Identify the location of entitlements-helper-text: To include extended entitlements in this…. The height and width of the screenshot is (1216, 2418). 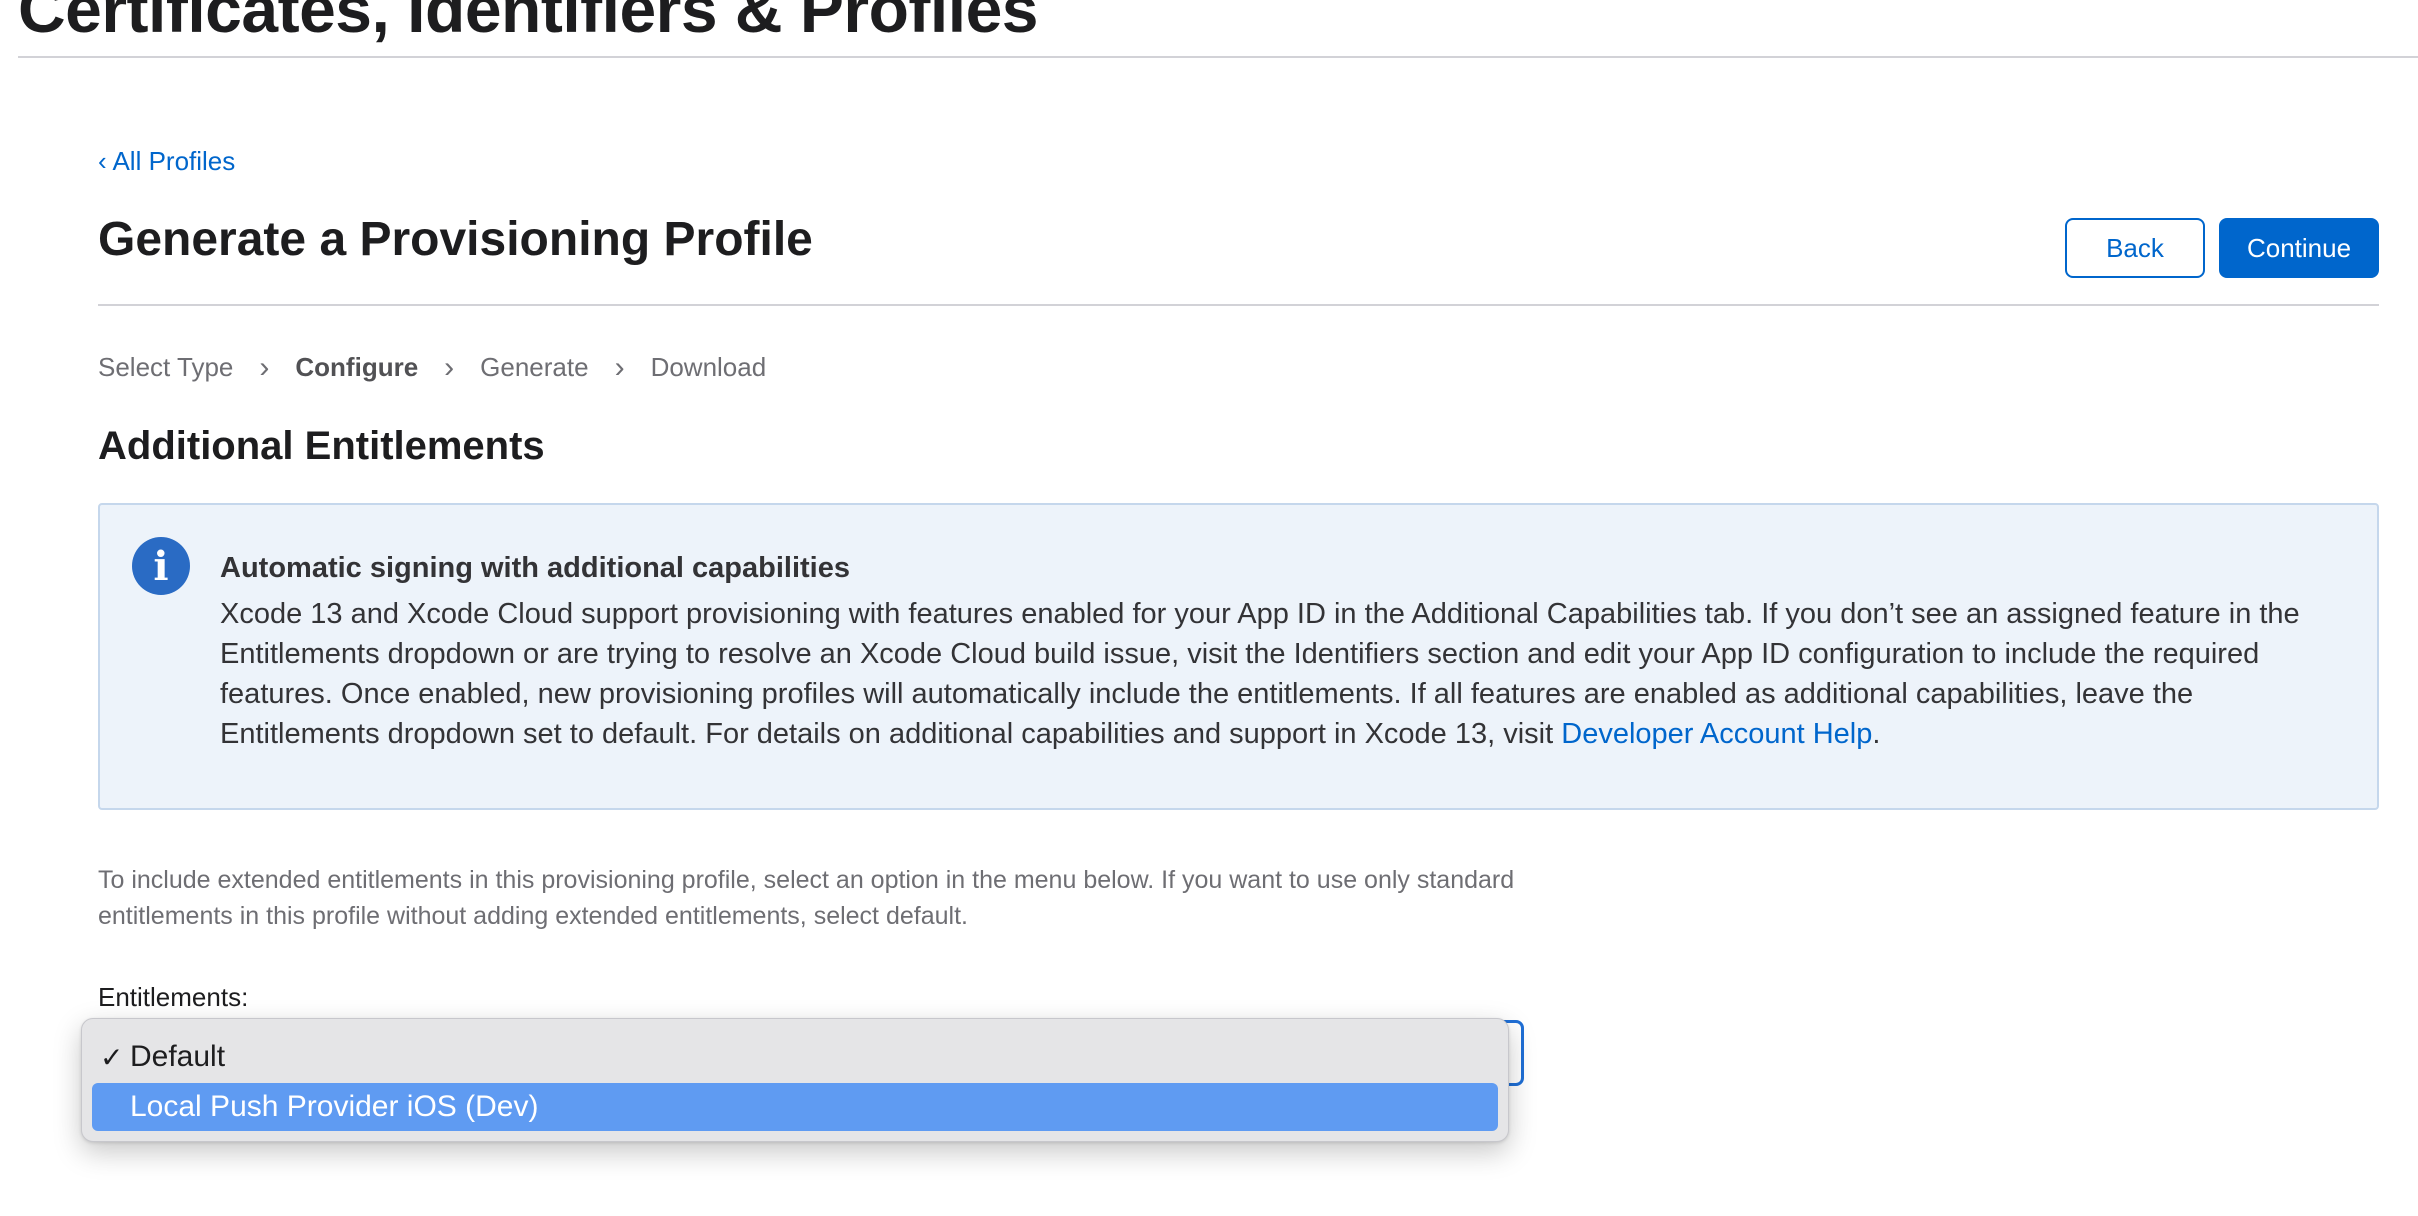
(806, 898).